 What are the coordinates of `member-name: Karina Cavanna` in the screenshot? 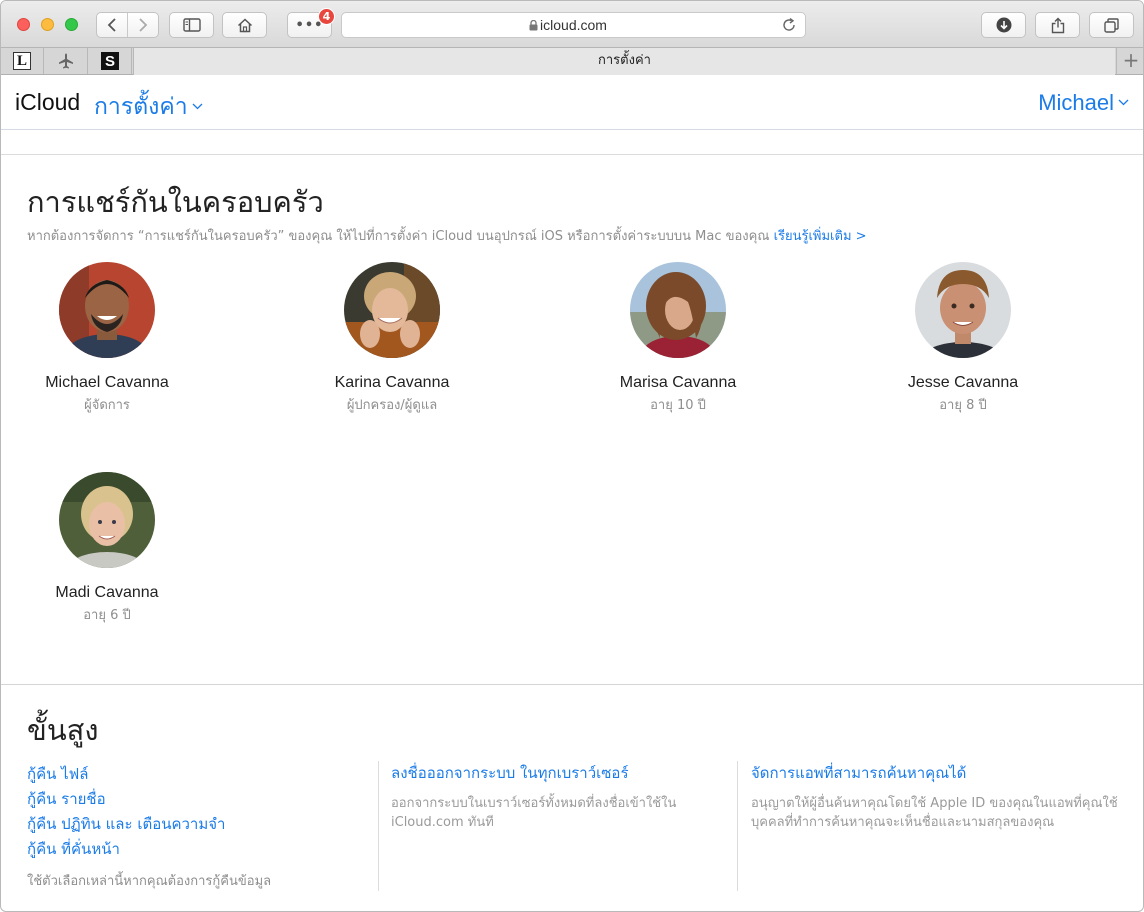 It's located at (392, 382).